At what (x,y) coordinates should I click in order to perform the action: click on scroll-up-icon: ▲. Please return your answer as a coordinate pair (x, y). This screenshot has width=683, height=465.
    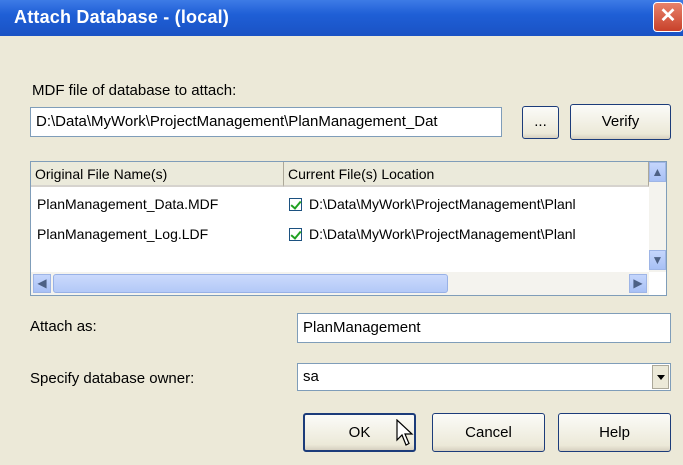
    Looking at the image, I should click on (657, 172).